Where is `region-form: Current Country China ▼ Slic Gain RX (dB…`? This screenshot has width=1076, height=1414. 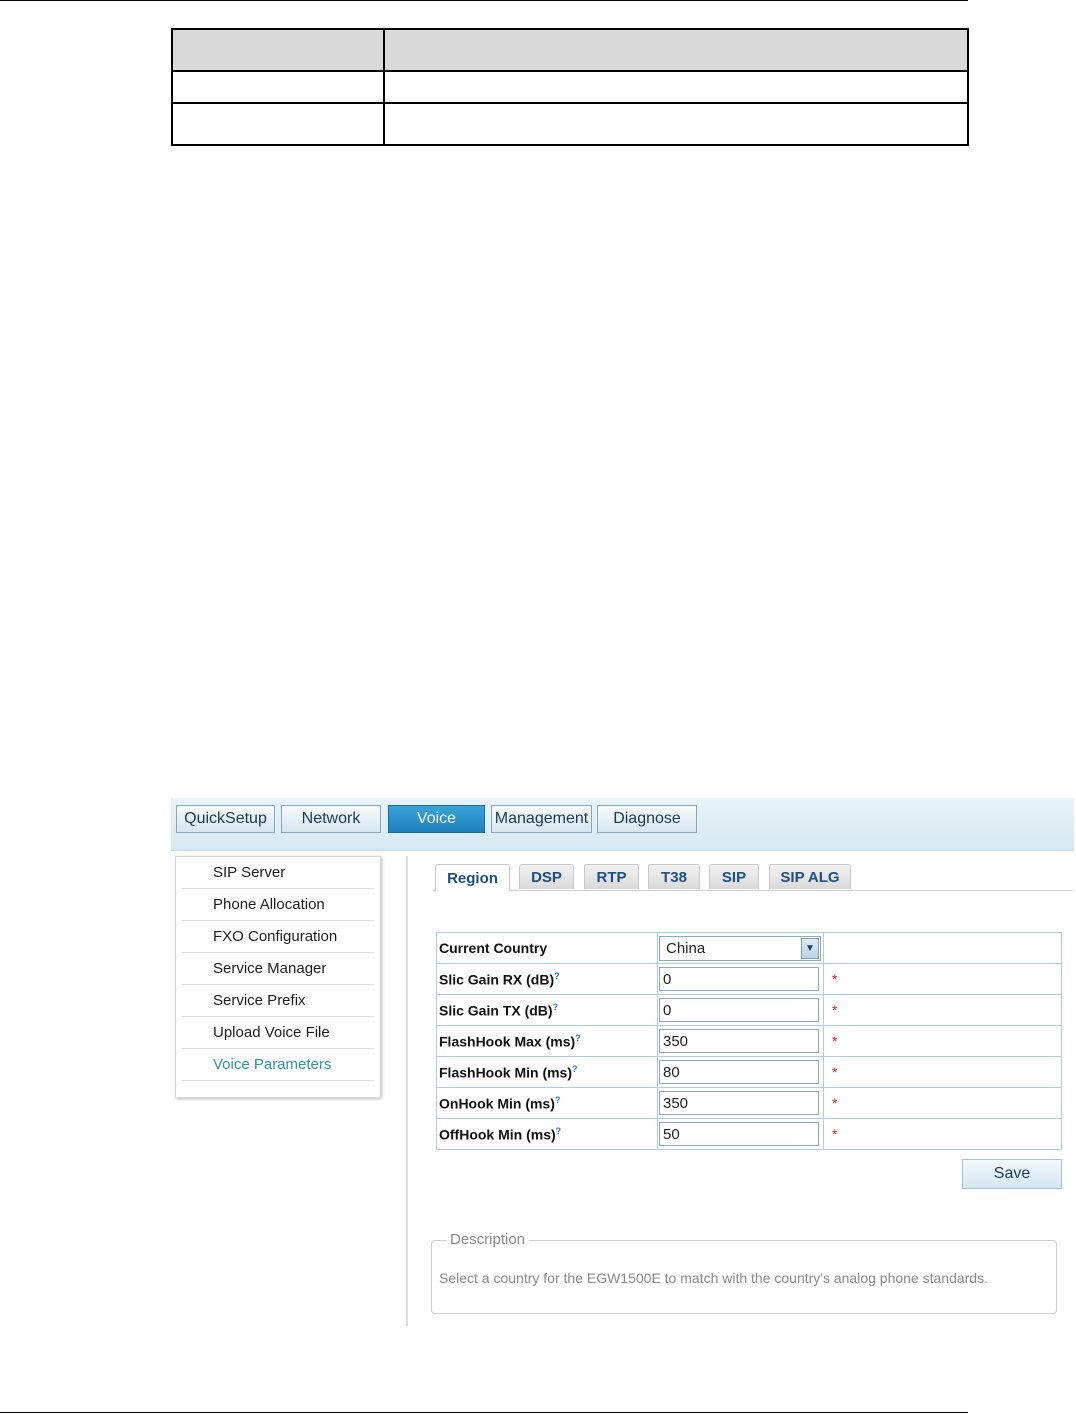 region-form: Current Country China ▼ Slic Gain RX (dB… is located at coordinates (749, 1041).